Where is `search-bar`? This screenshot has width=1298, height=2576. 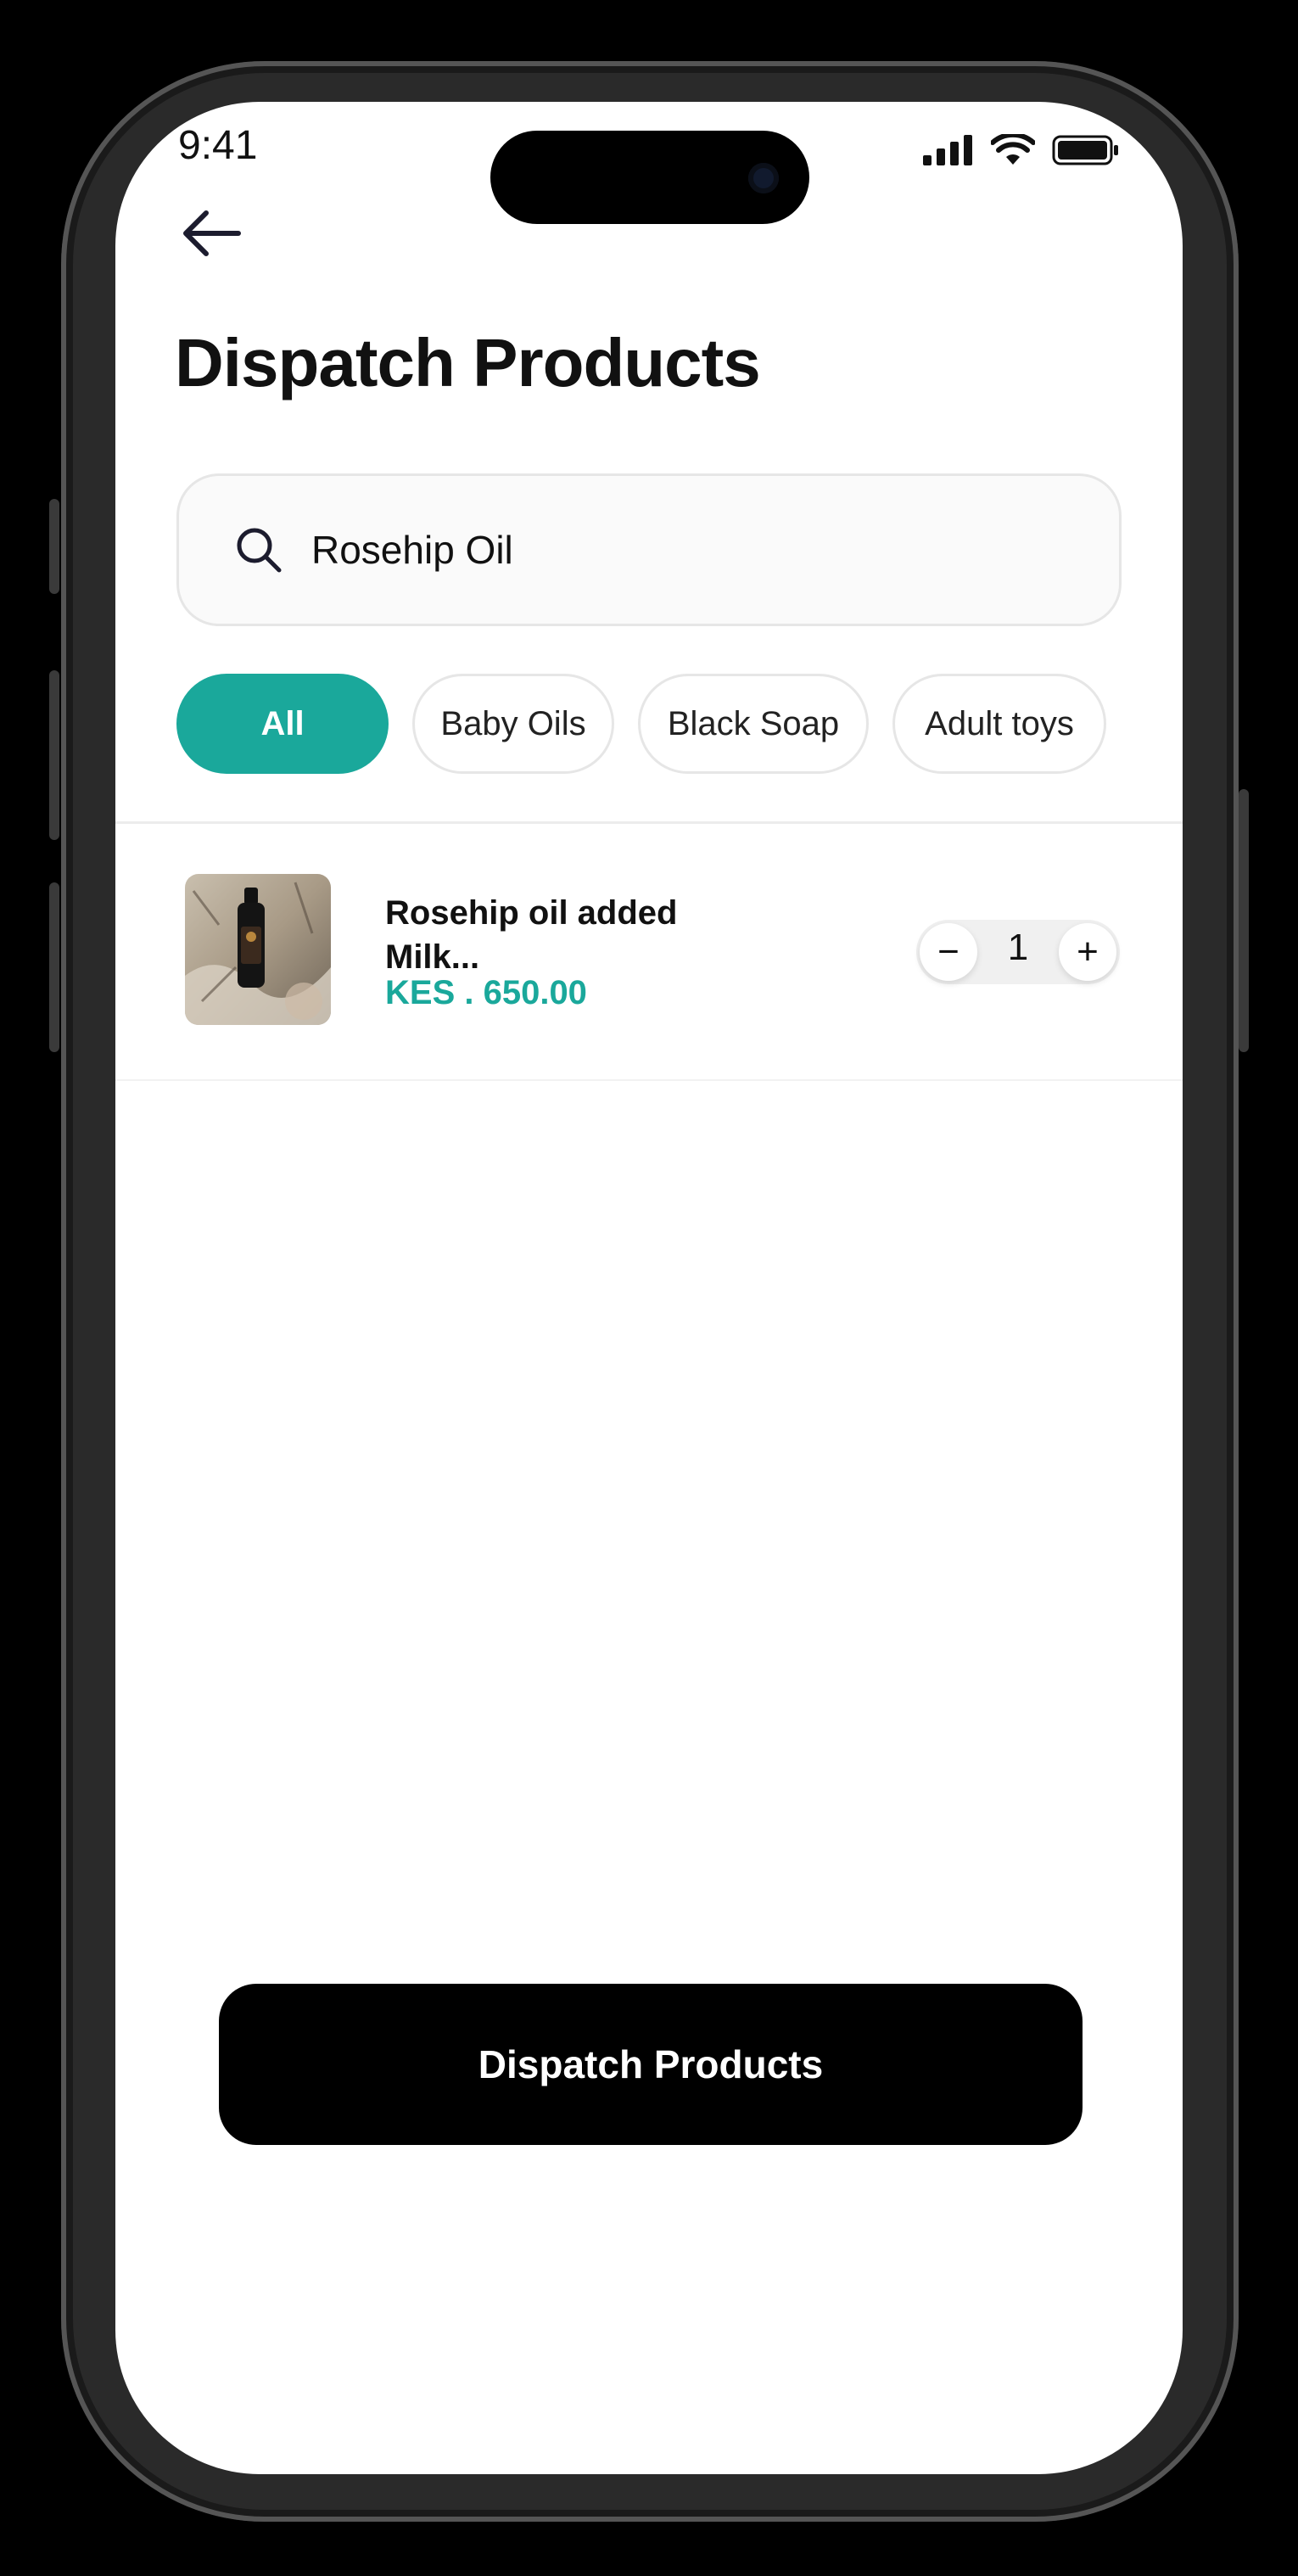
search-bar is located at coordinates (649, 549).